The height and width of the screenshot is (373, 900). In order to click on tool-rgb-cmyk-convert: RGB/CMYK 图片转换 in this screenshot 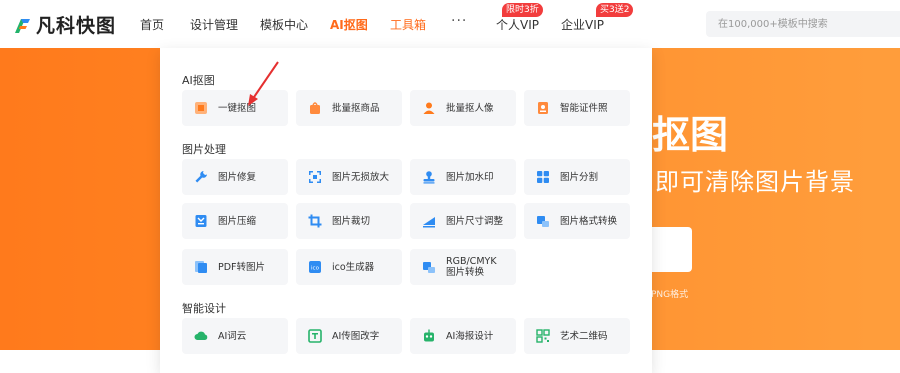, I will do `click(463, 267)`.